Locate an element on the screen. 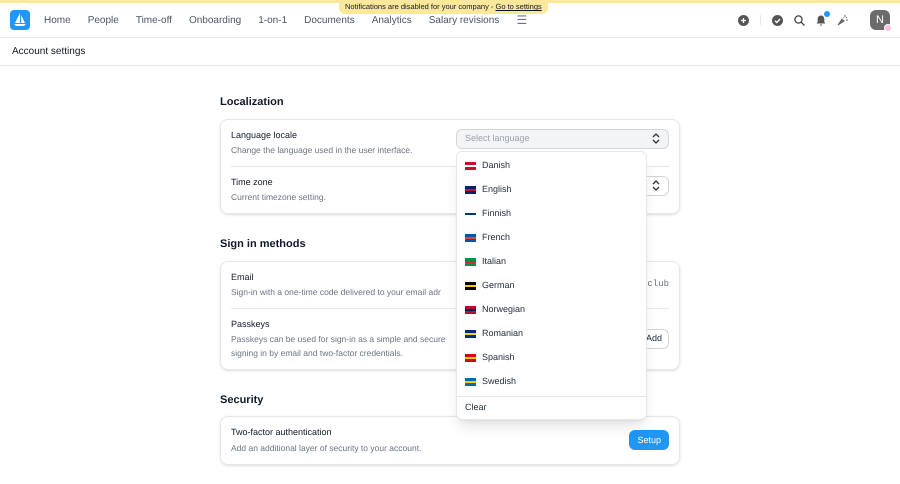  setting-label: Passkeys is located at coordinates (251, 324).